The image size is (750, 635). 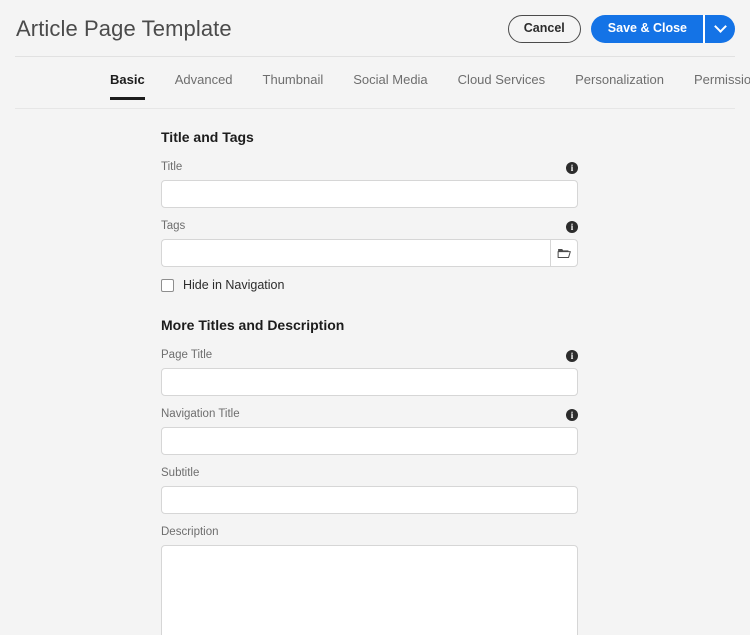 I want to click on tags-input-group, so click(x=369, y=253).